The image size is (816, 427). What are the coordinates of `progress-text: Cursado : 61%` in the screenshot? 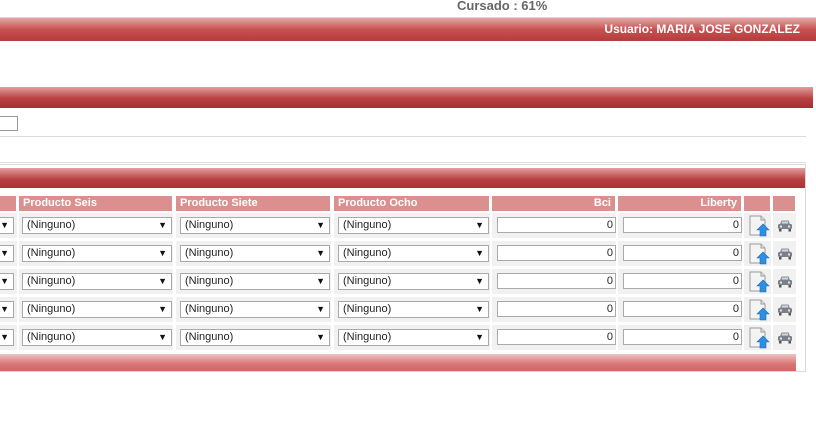 It's located at (408, 6).